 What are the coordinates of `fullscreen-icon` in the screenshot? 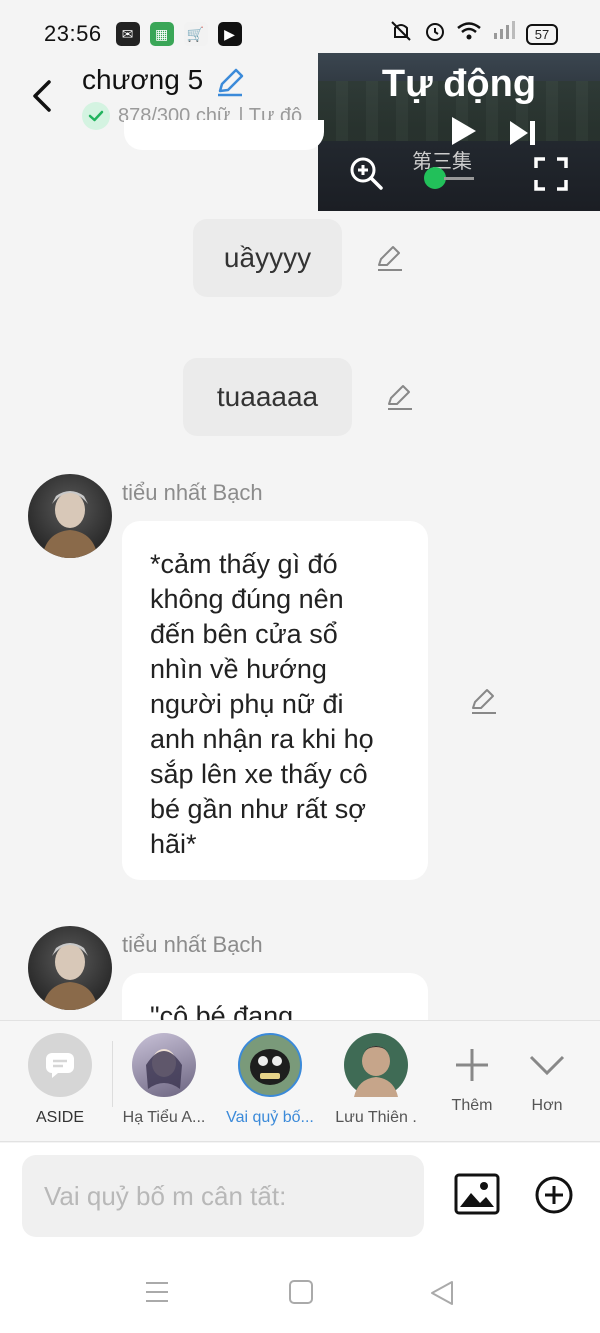 It's located at (551, 176).